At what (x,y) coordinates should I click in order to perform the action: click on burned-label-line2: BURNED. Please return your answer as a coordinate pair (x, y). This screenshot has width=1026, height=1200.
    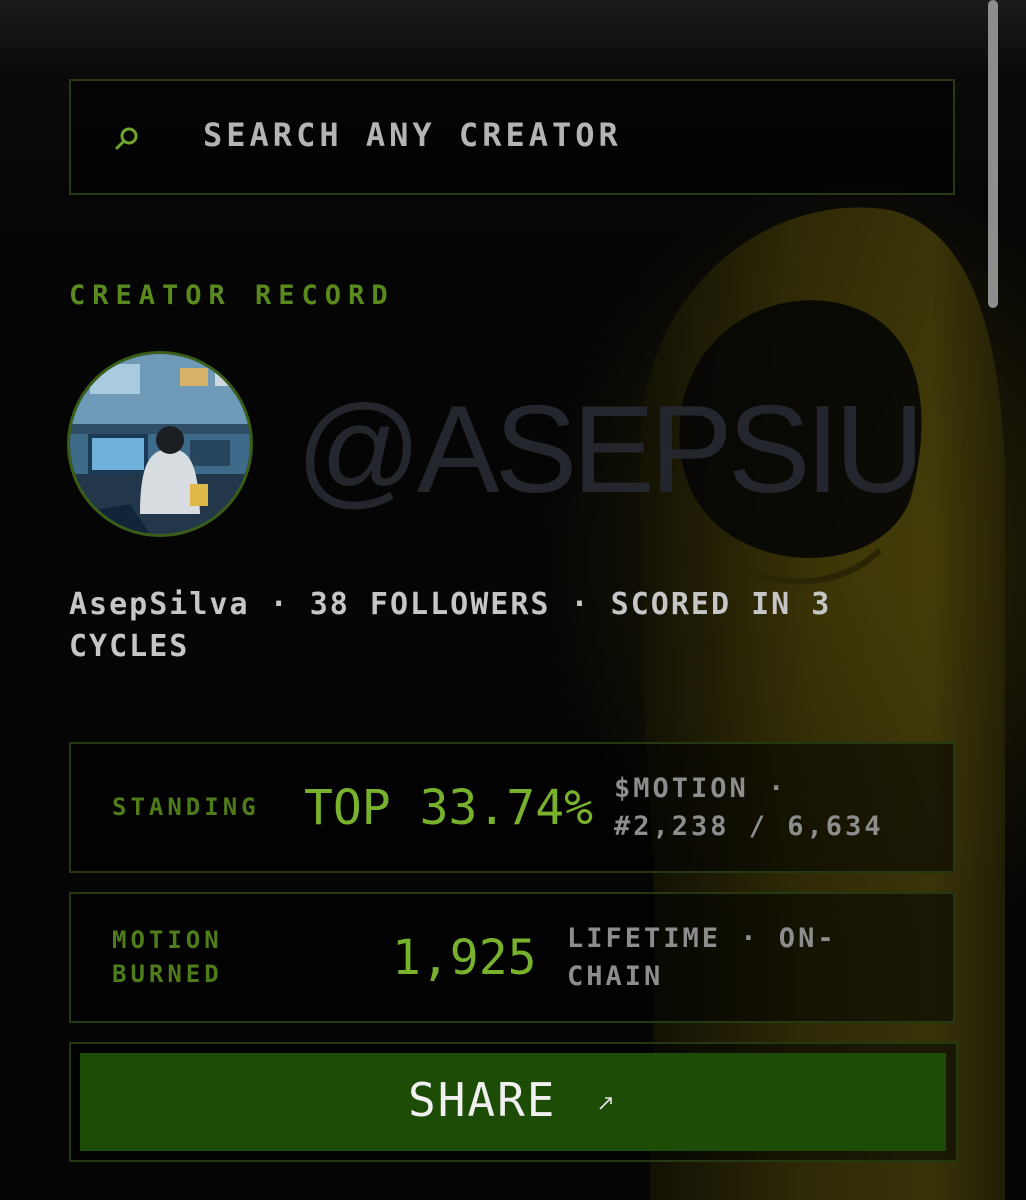
    Looking at the image, I should click on (167, 974).